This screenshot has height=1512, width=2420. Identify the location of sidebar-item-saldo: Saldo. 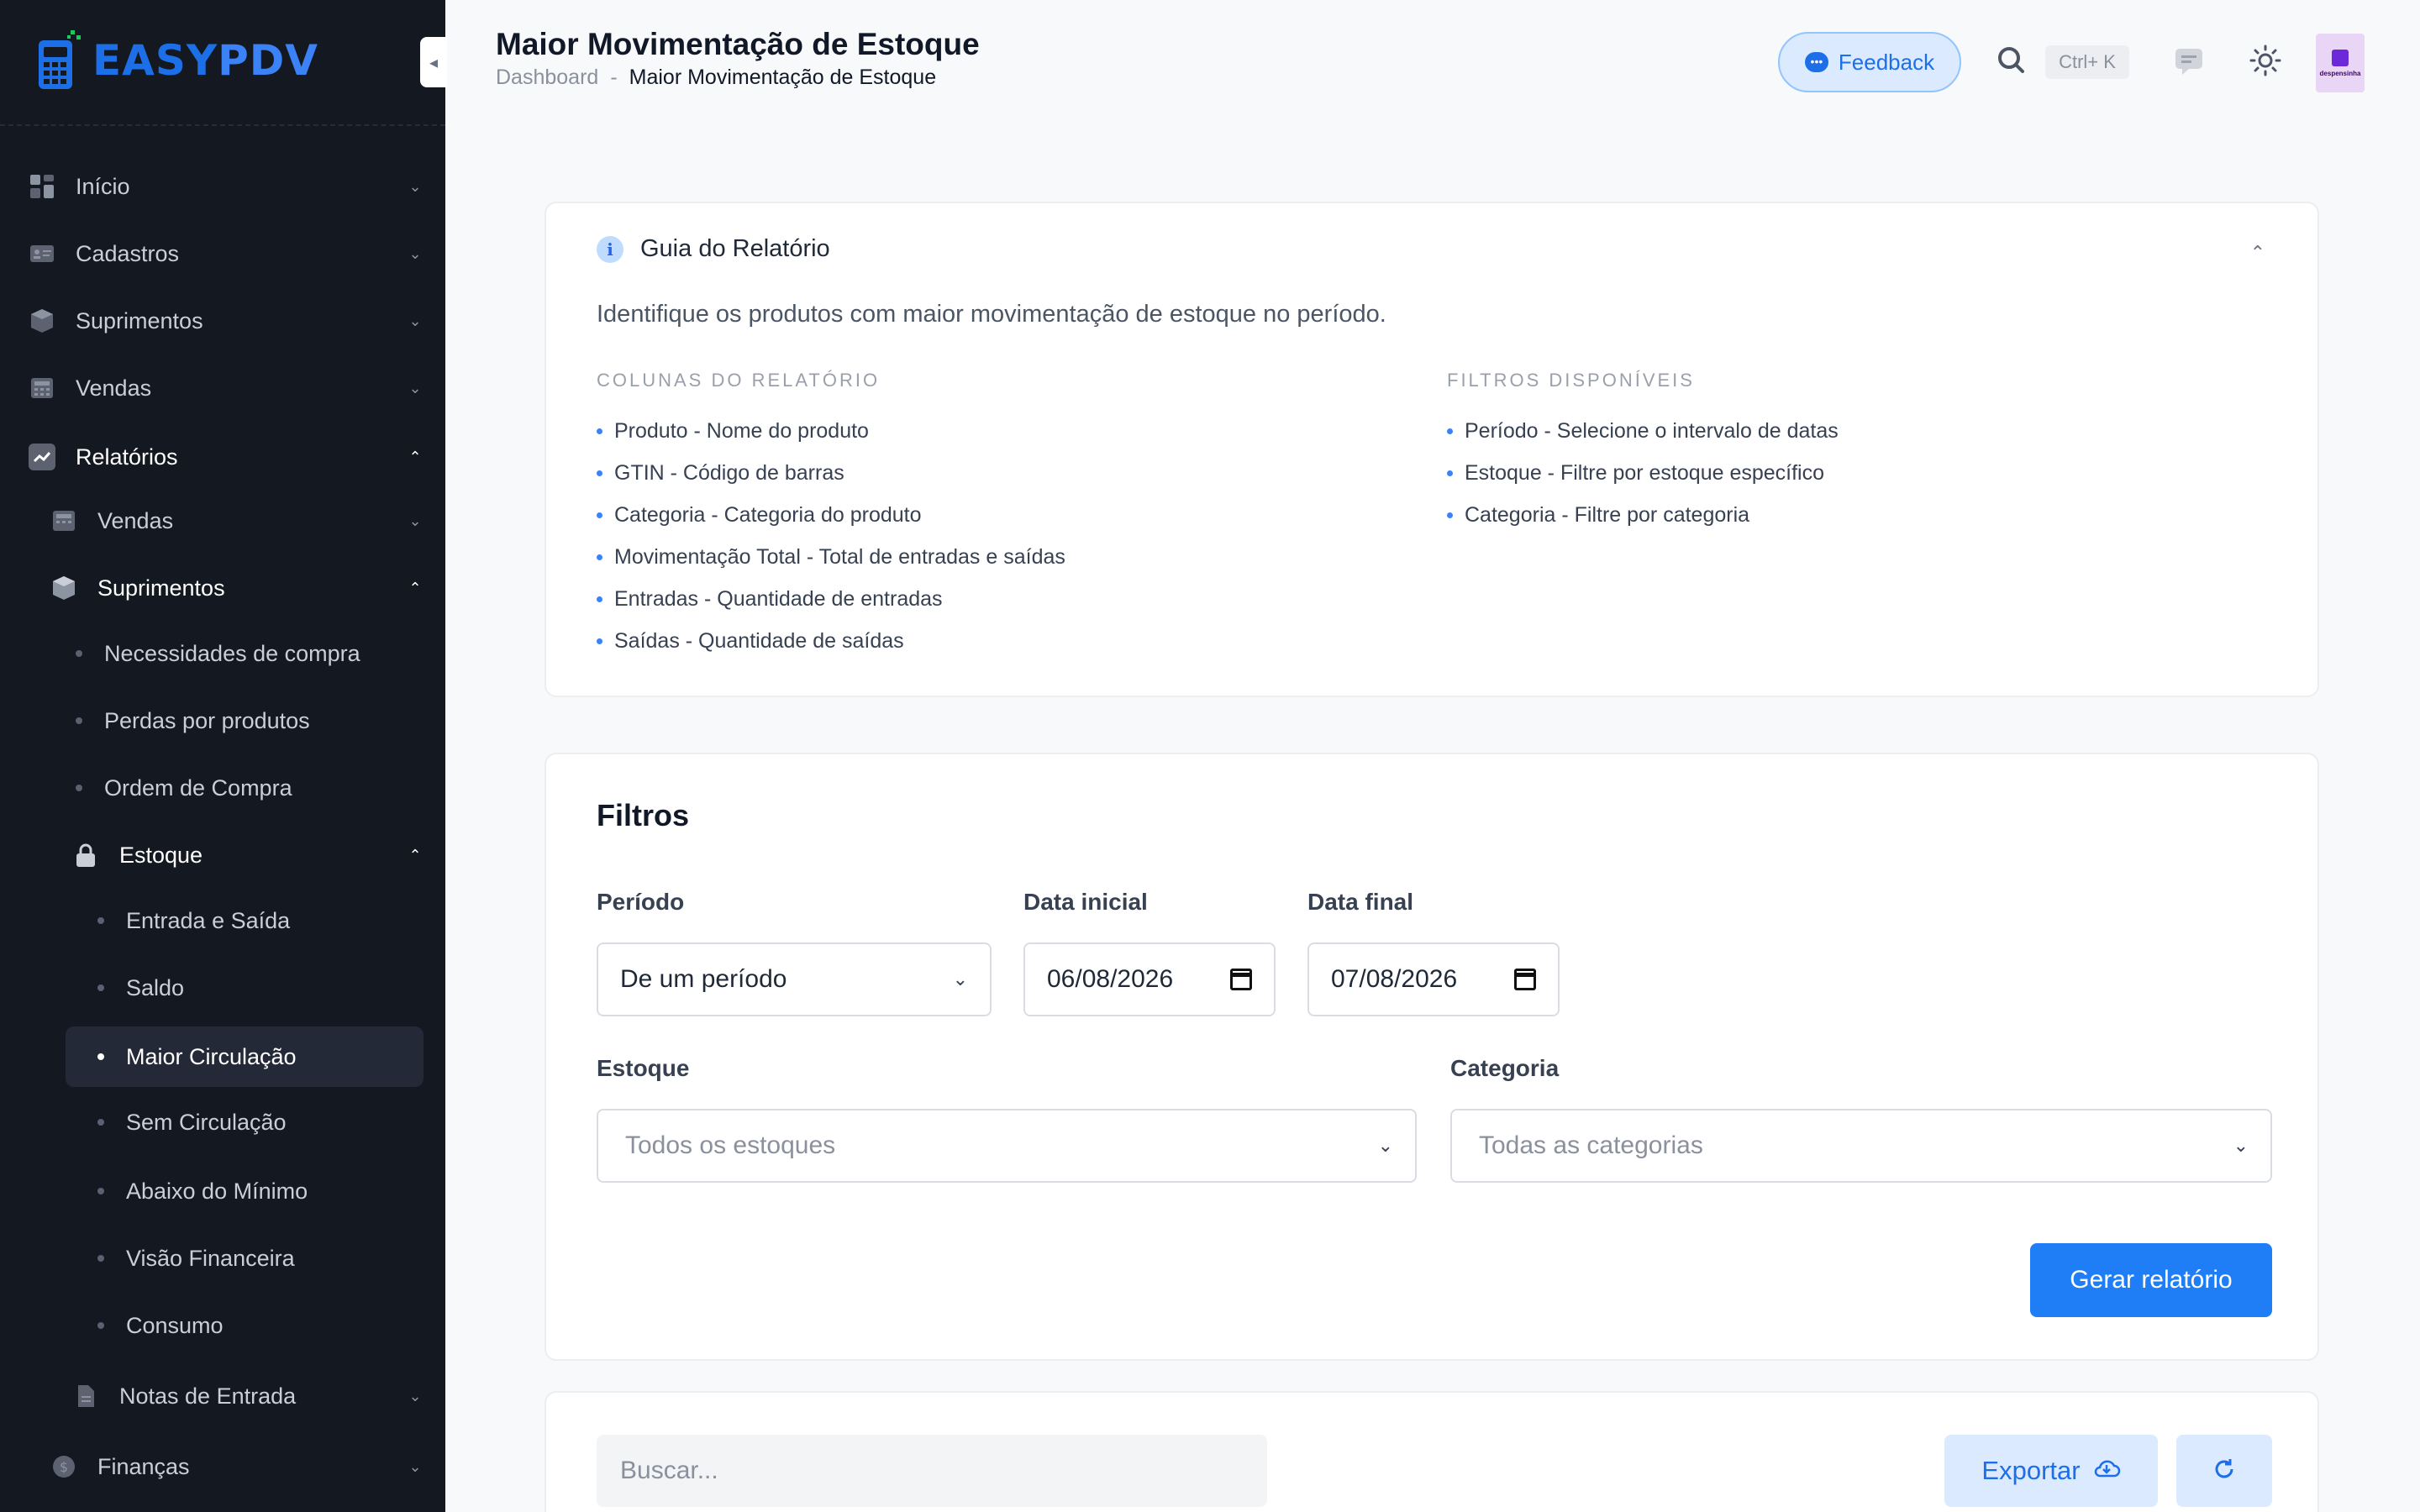
(261, 988).